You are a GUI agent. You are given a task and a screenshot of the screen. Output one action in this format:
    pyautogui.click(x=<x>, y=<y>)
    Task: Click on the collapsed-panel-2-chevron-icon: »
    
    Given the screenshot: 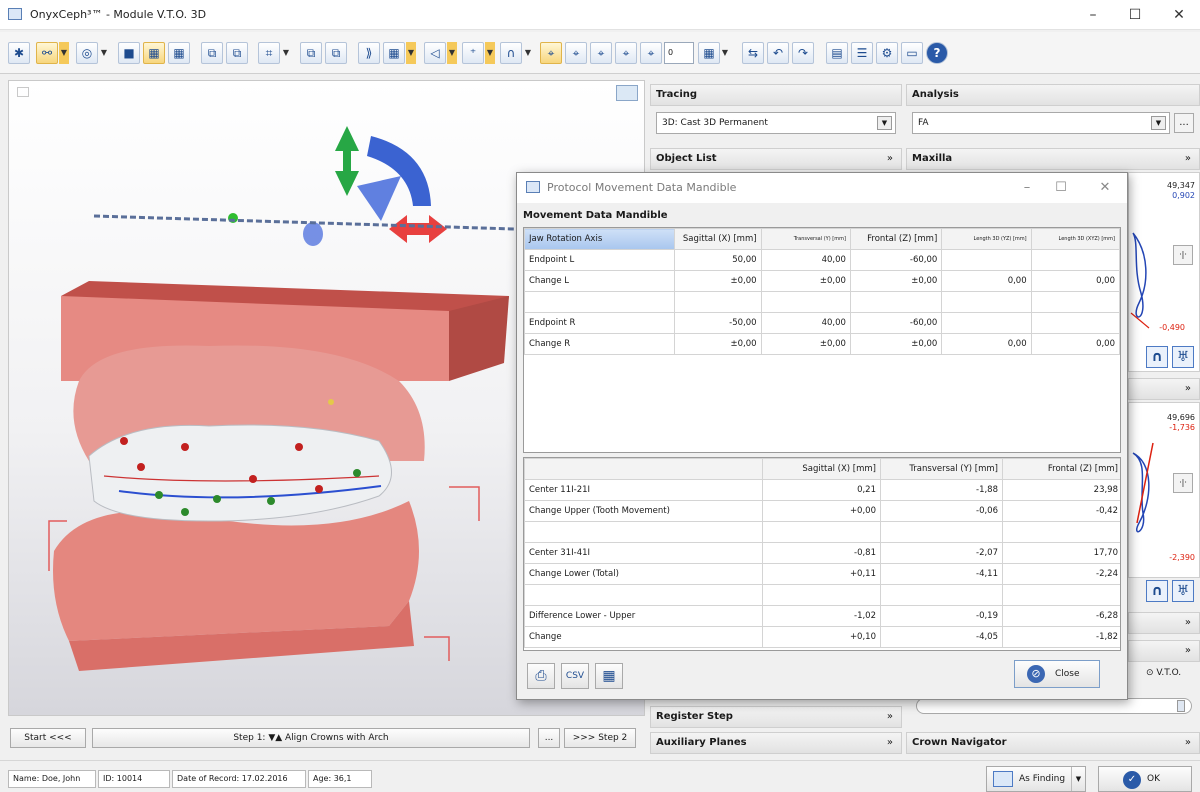 What is the action you would take?
    pyautogui.click(x=1188, y=651)
    